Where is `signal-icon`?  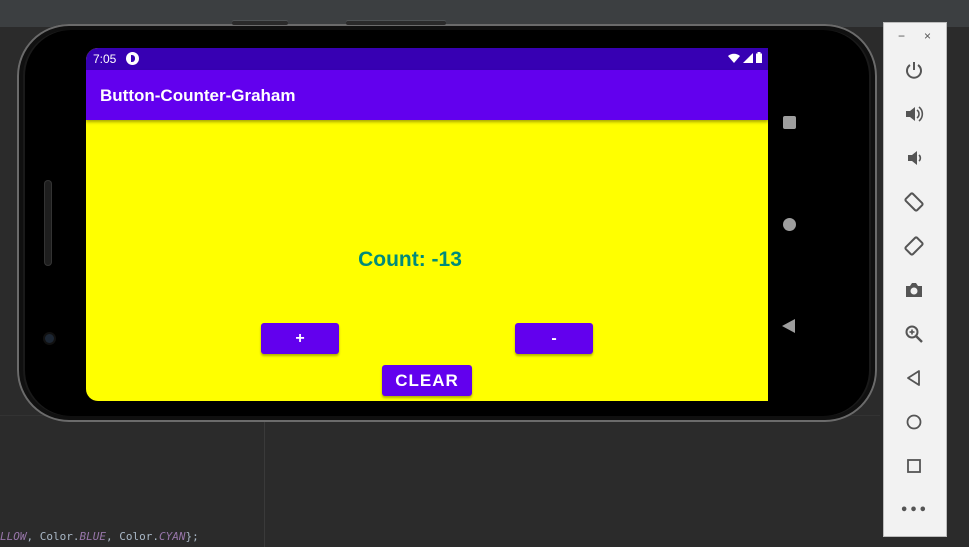
signal-icon is located at coordinates (748, 57).